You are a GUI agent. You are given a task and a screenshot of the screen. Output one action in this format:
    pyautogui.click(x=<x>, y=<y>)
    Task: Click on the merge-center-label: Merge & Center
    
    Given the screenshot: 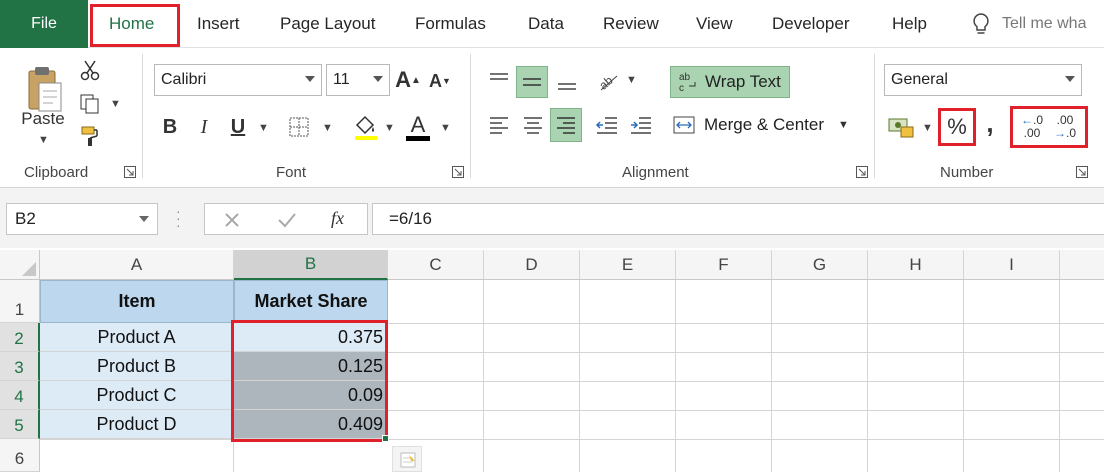 What is the action you would take?
    pyautogui.click(x=764, y=124)
    